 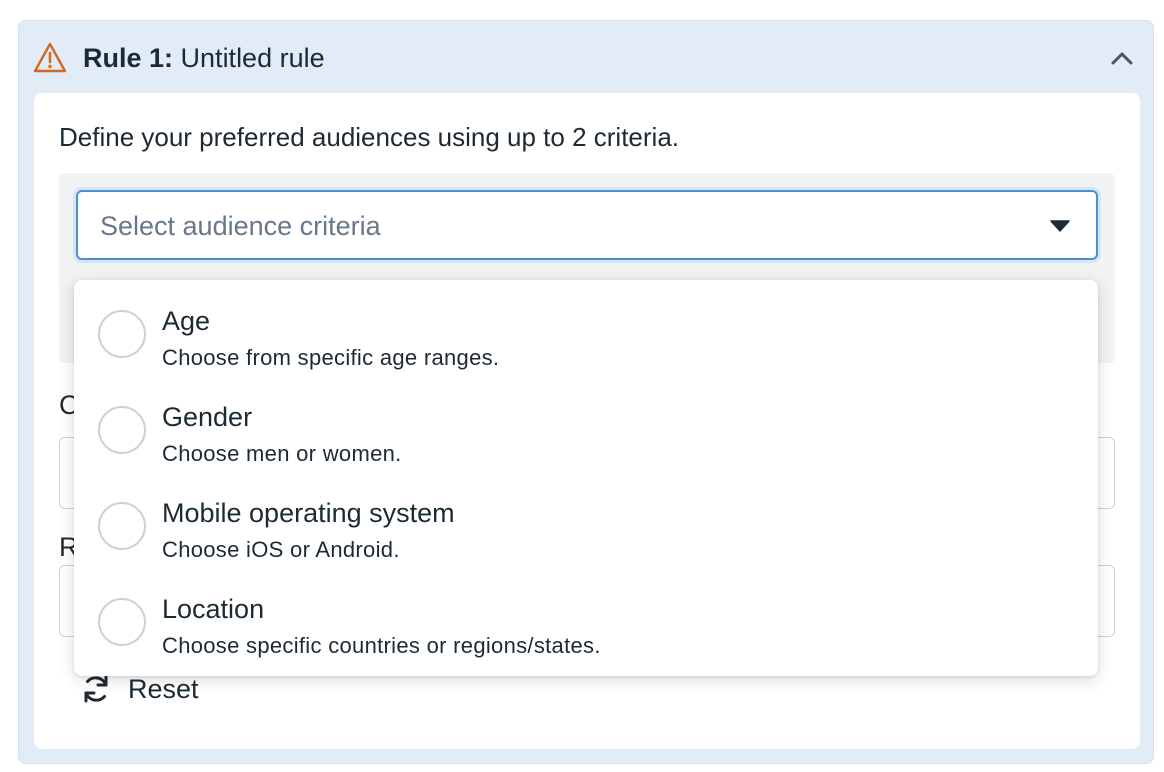 I want to click on option-title: Age, so click(x=186, y=321).